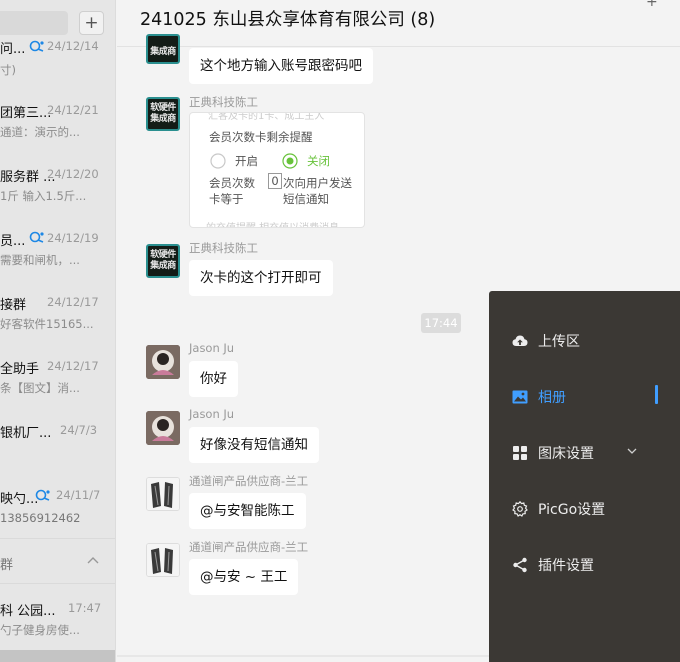 The width and height of the screenshot is (680, 662). What do you see at coordinates (57, 561) in the screenshot?
I see `group-section-header: 群` at bounding box center [57, 561].